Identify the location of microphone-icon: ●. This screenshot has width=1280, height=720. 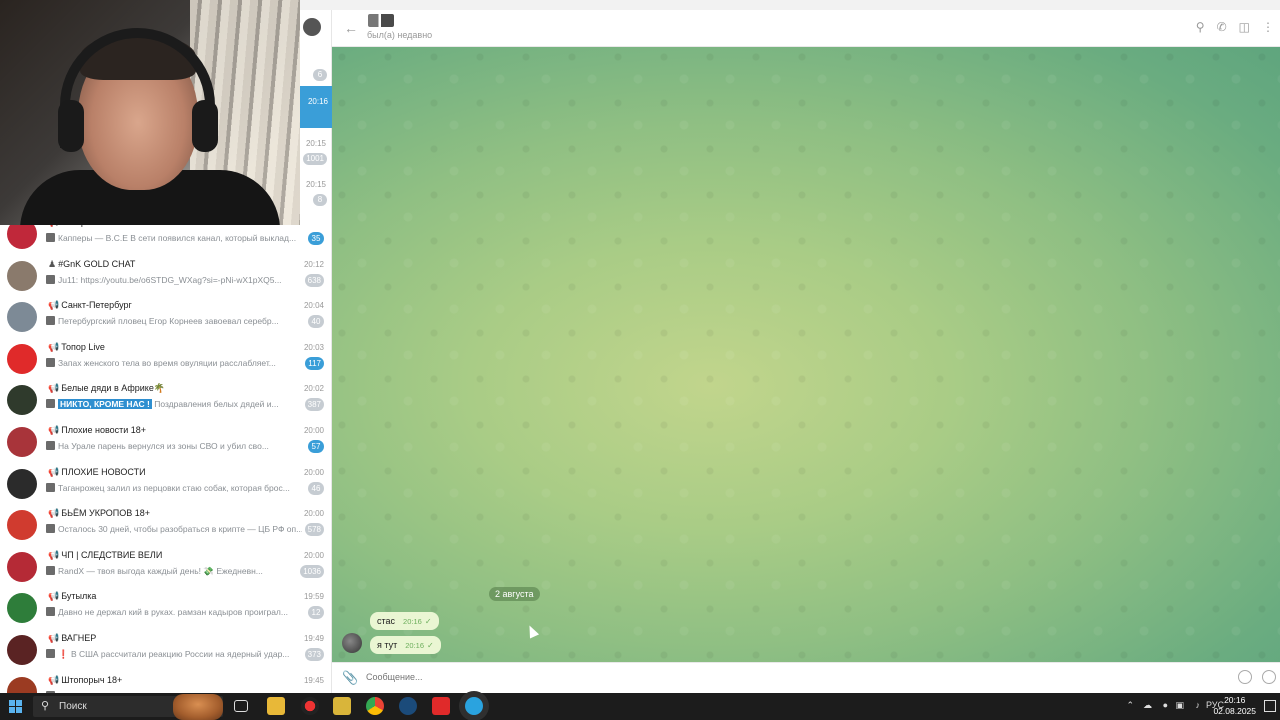
(1165, 705).